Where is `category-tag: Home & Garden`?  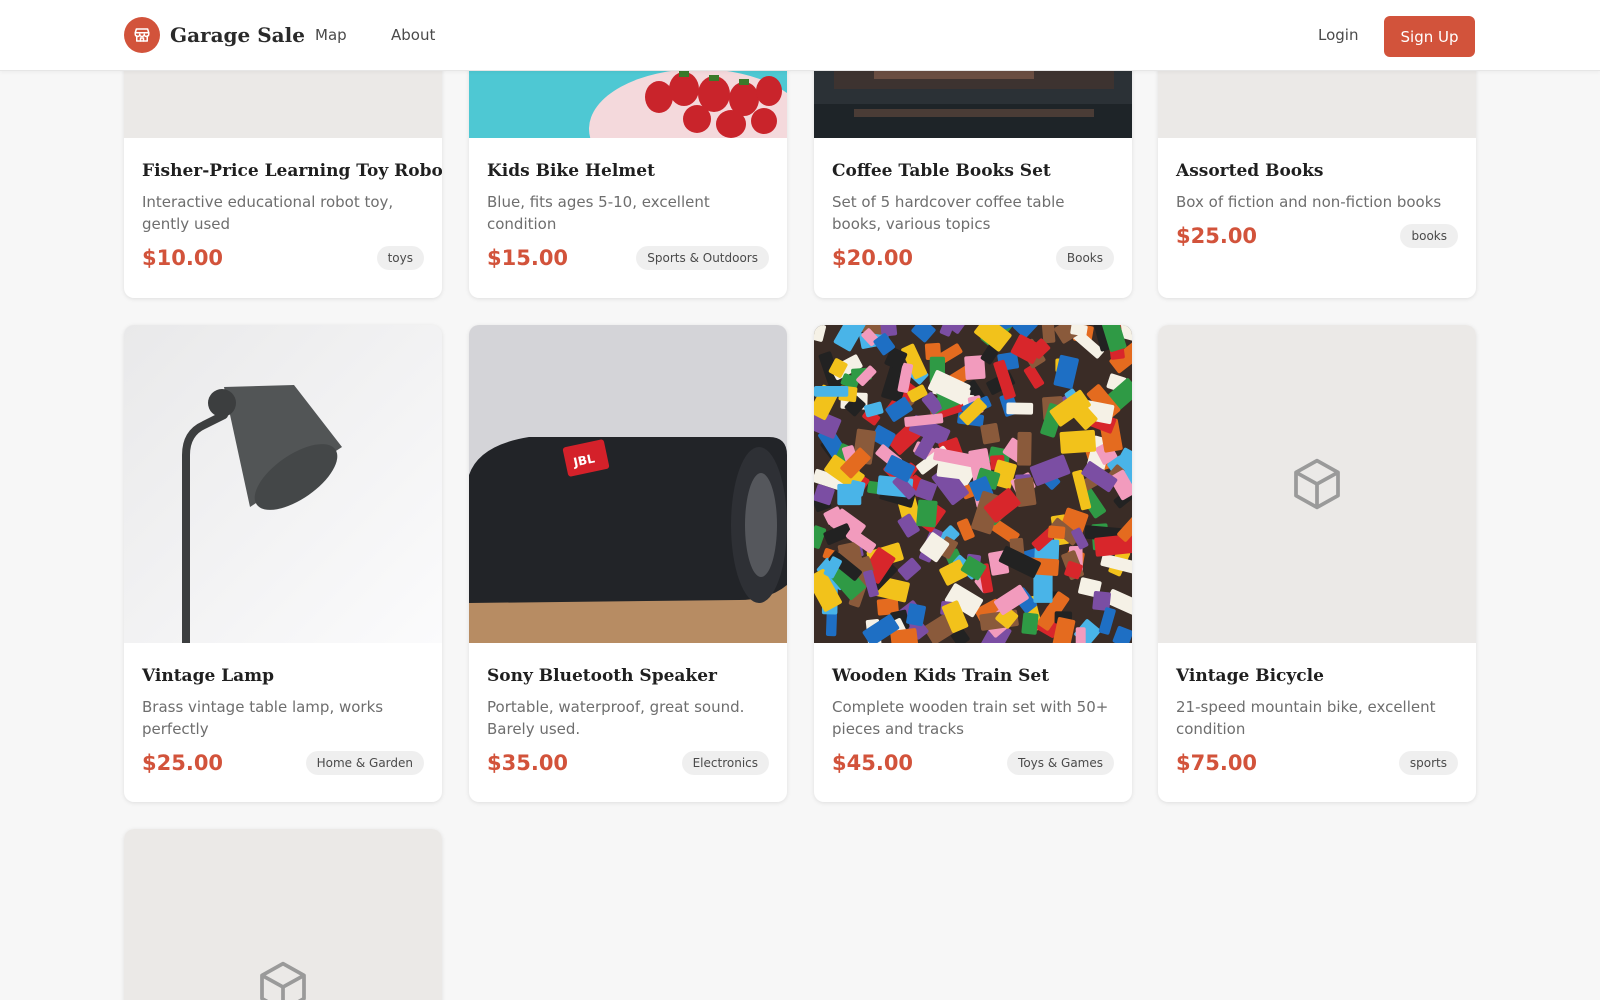
category-tag: Home & Garden is located at coordinates (364, 763).